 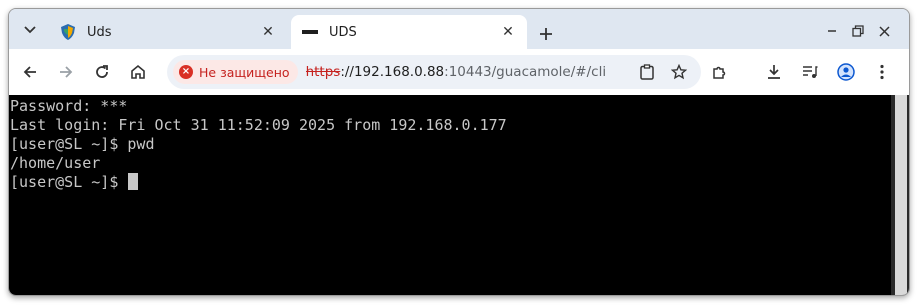 I want to click on close-icon, so click(x=884, y=31).